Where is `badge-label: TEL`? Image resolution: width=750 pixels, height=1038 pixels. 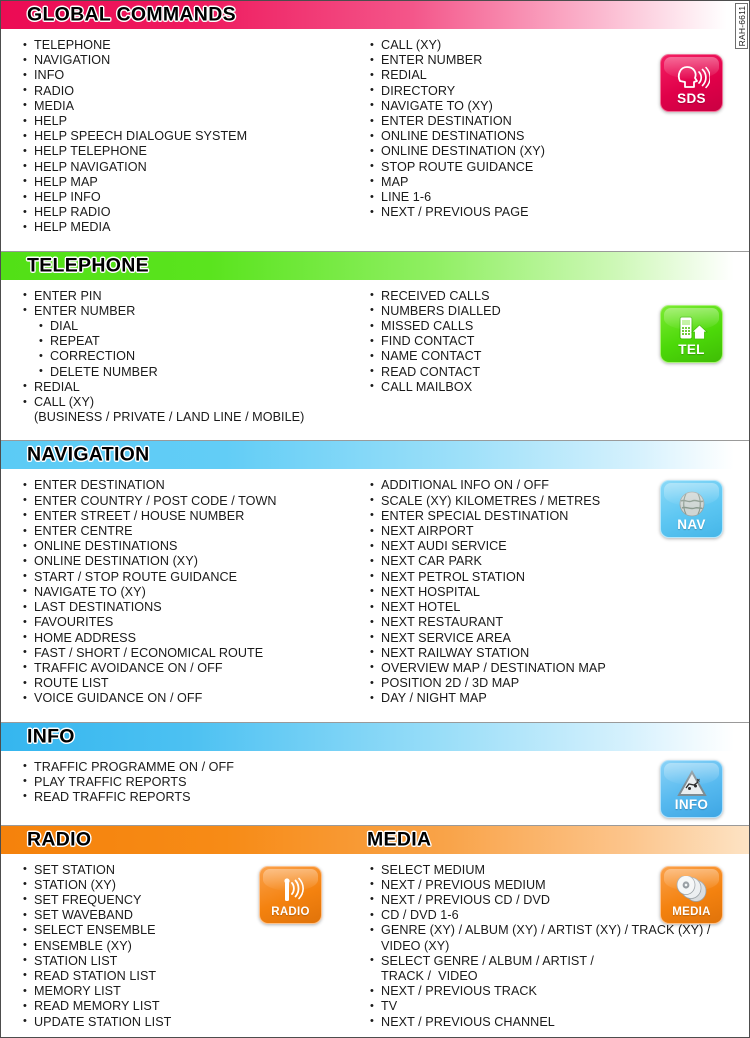 badge-label: TEL is located at coordinates (691, 349).